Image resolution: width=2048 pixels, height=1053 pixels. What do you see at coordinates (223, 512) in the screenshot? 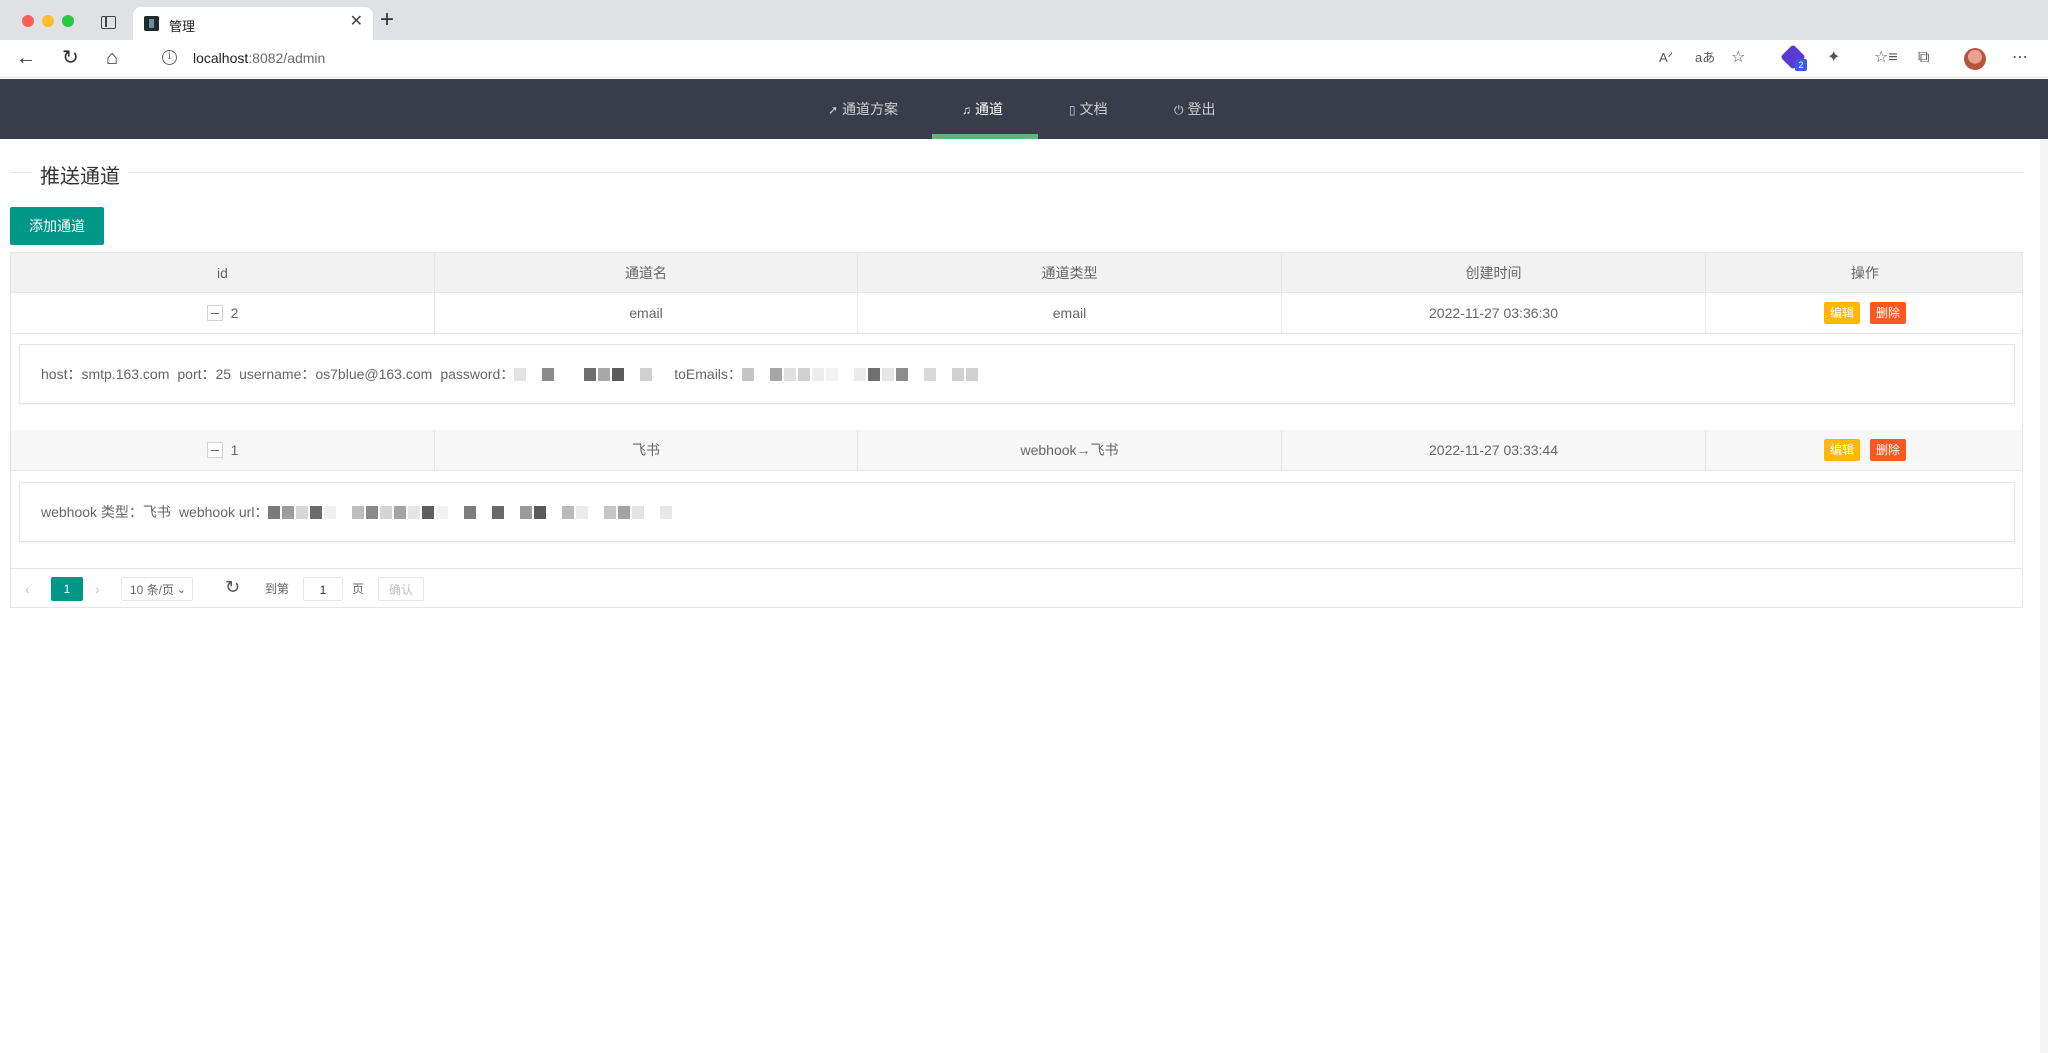
I see `detail-webhook-url: webhook url：` at bounding box center [223, 512].